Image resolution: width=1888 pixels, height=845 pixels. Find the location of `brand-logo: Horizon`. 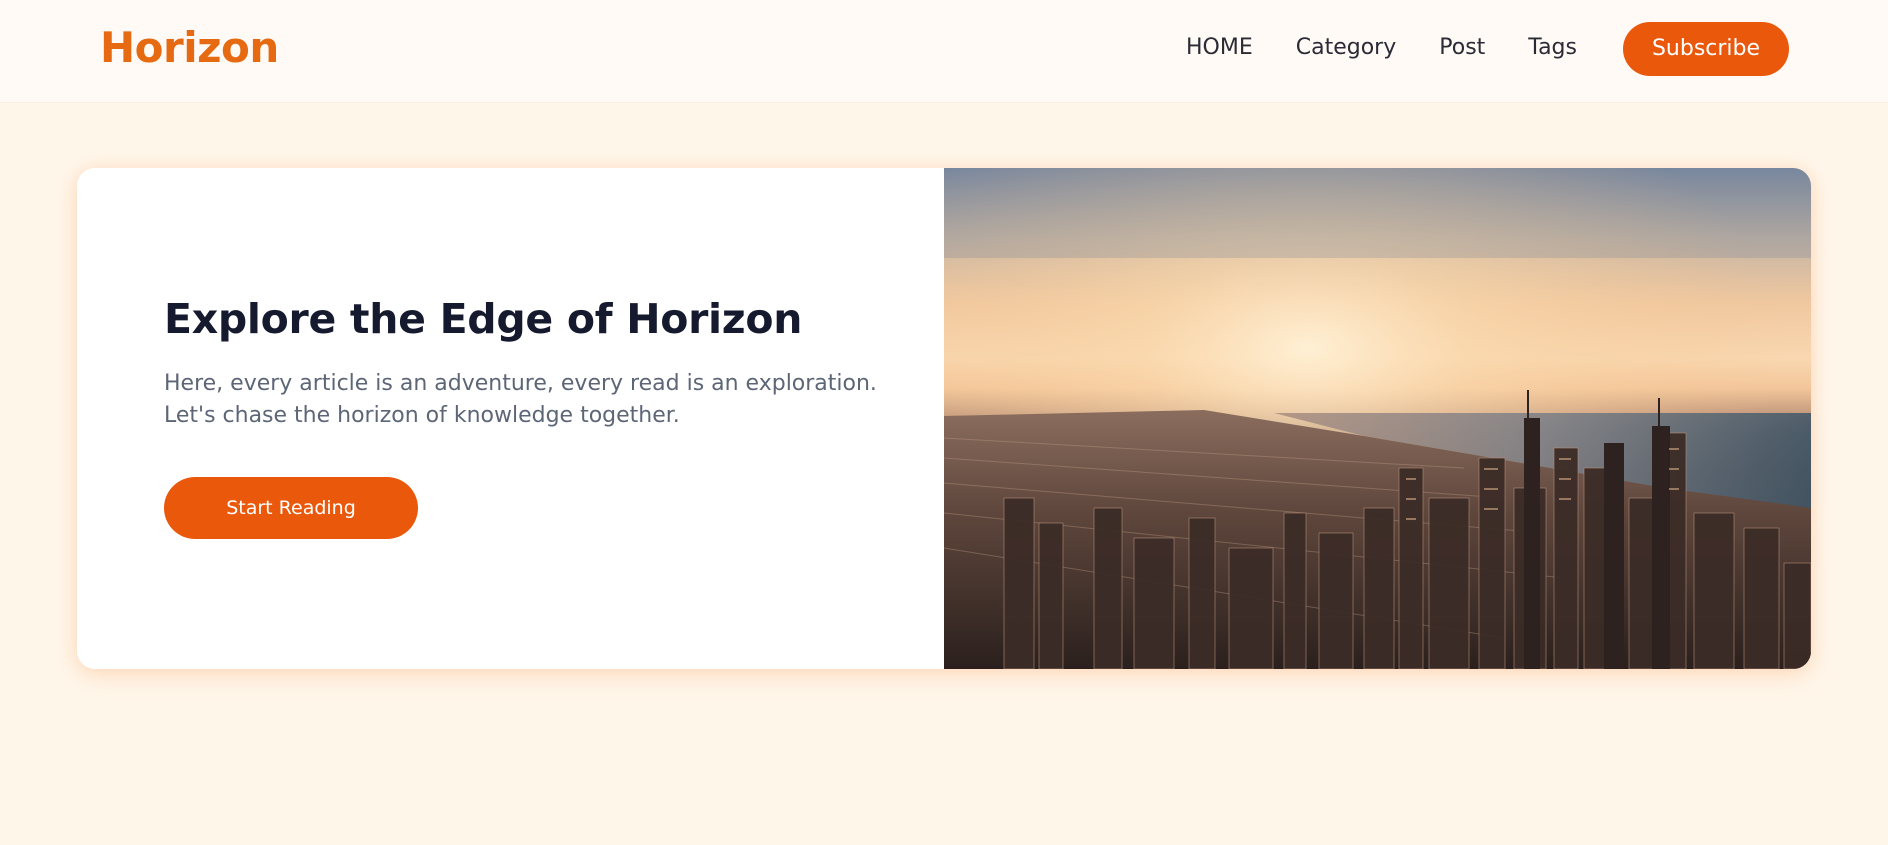

brand-logo: Horizon is located at coordinates (189, 48).